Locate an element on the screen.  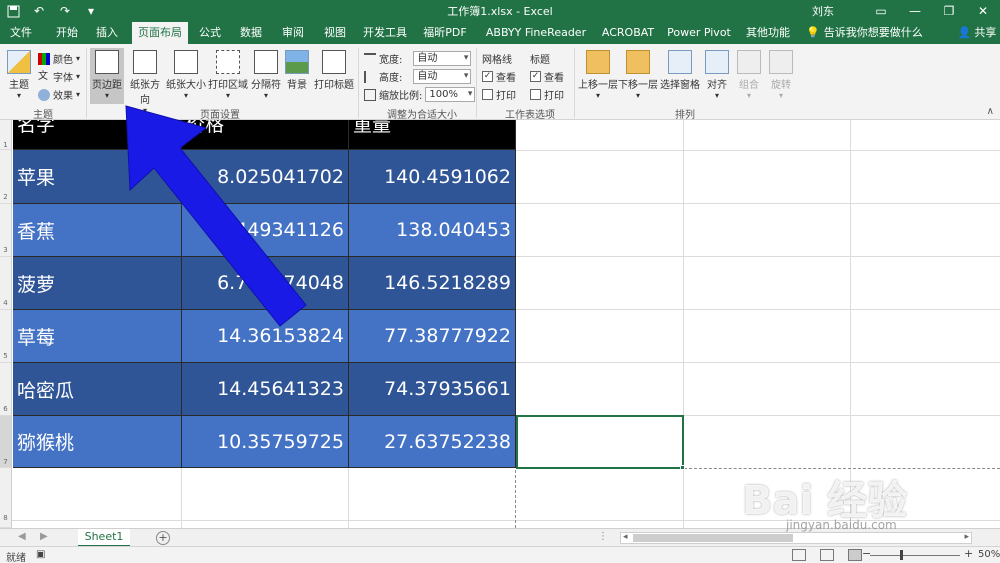
scale-spinner: 100% is located at coordinates (450, 94).